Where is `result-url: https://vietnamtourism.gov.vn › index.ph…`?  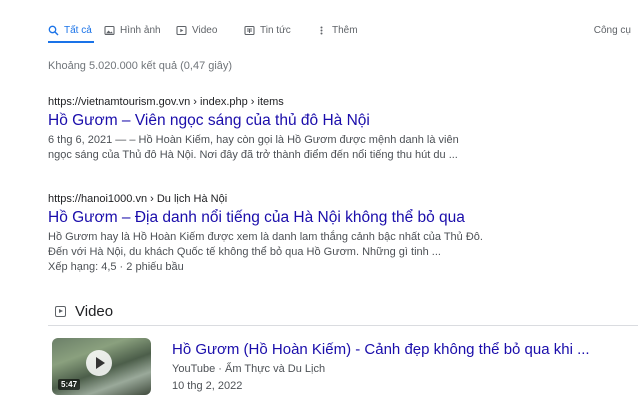 result-url: https://vietnamtourism.gov.vn › index.ph… is located at coordinates (335, 102).